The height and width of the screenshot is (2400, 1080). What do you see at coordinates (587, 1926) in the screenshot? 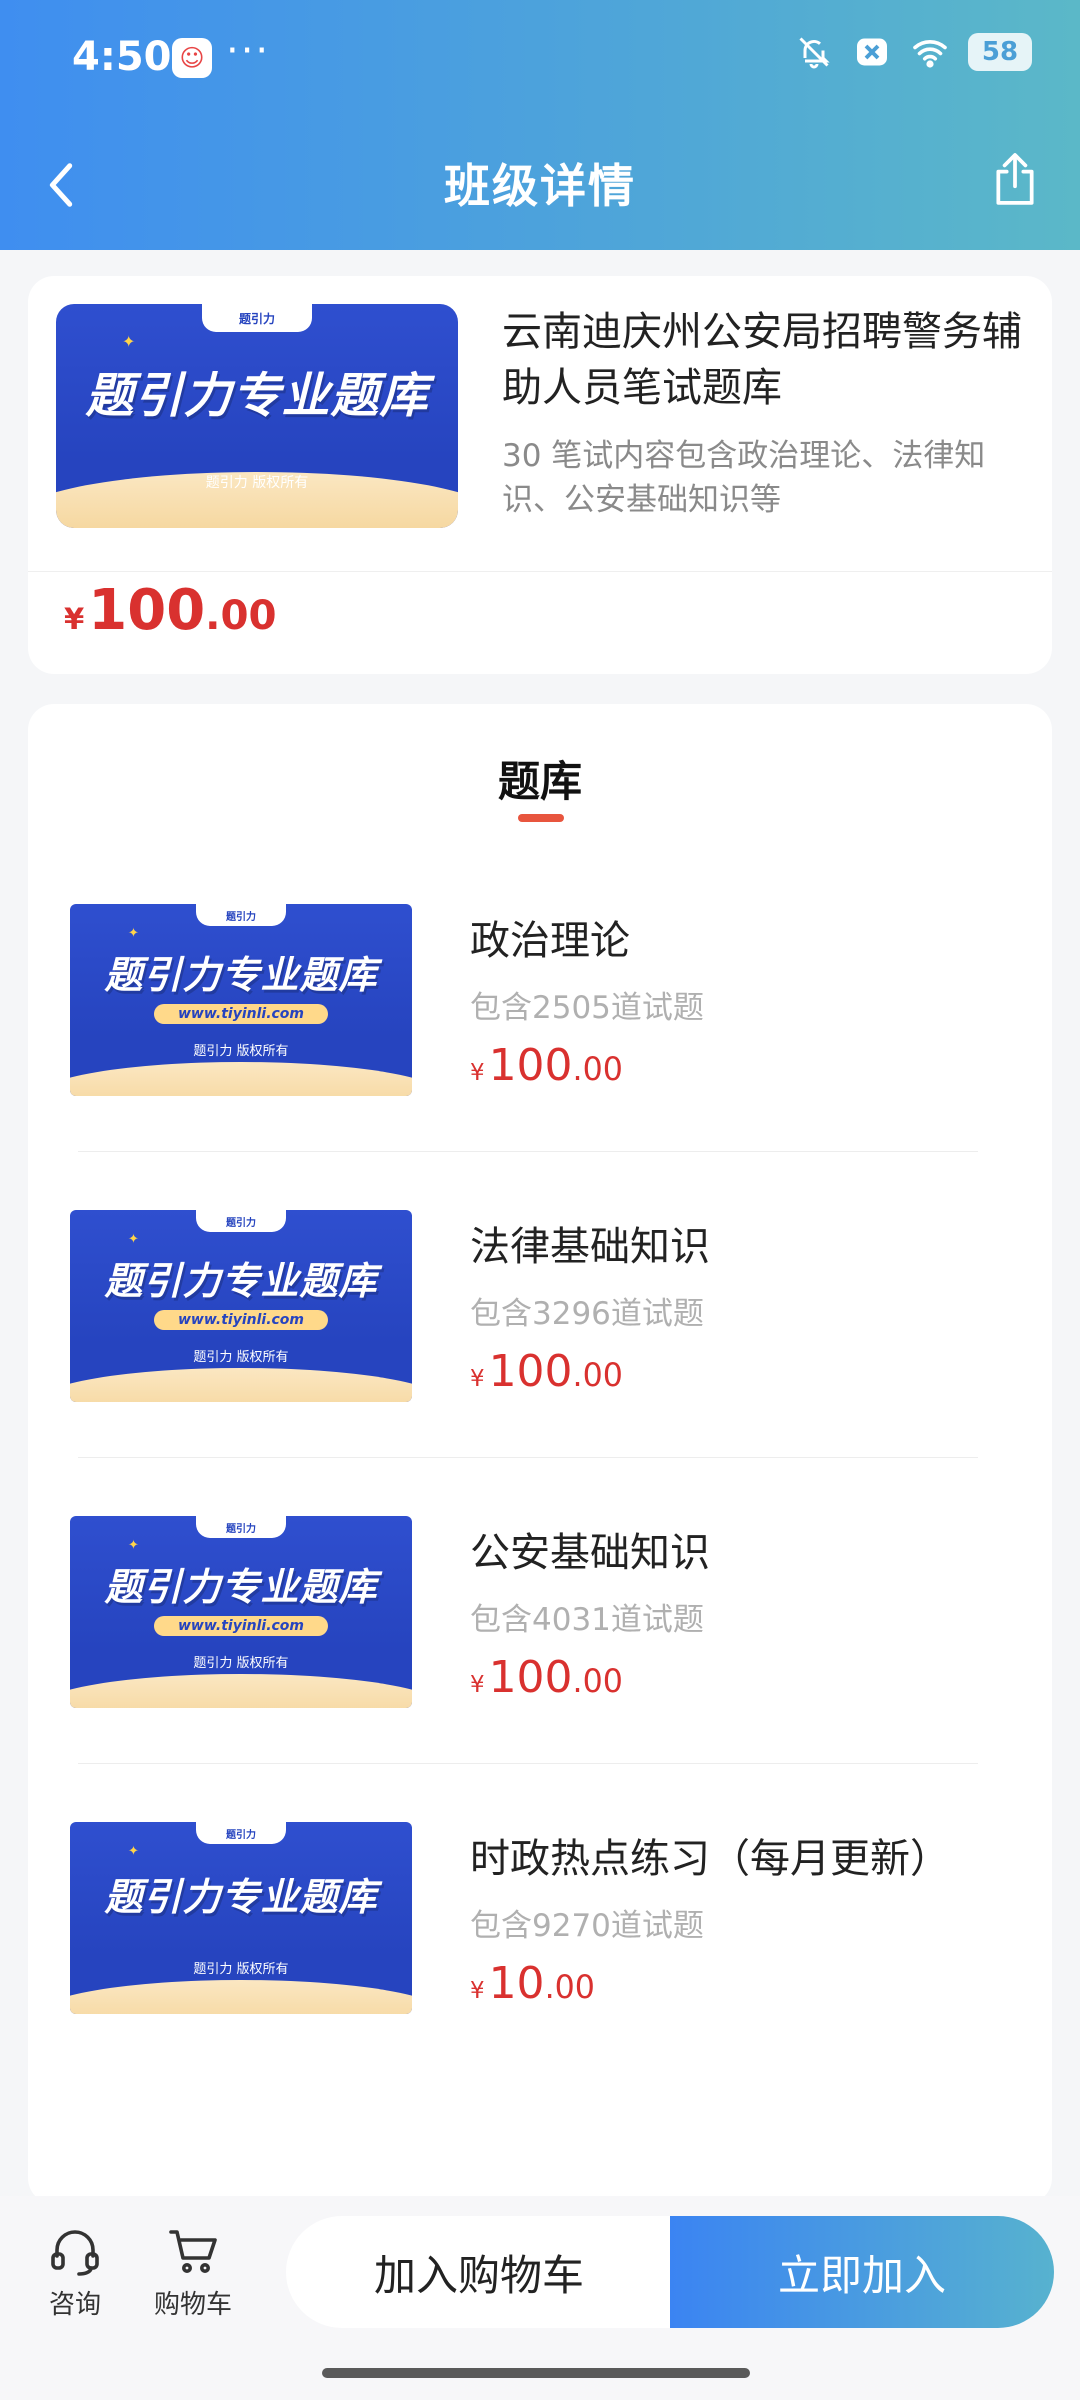
I see `item-count: 包含9270道试题` at bounding box center [587, 1926].